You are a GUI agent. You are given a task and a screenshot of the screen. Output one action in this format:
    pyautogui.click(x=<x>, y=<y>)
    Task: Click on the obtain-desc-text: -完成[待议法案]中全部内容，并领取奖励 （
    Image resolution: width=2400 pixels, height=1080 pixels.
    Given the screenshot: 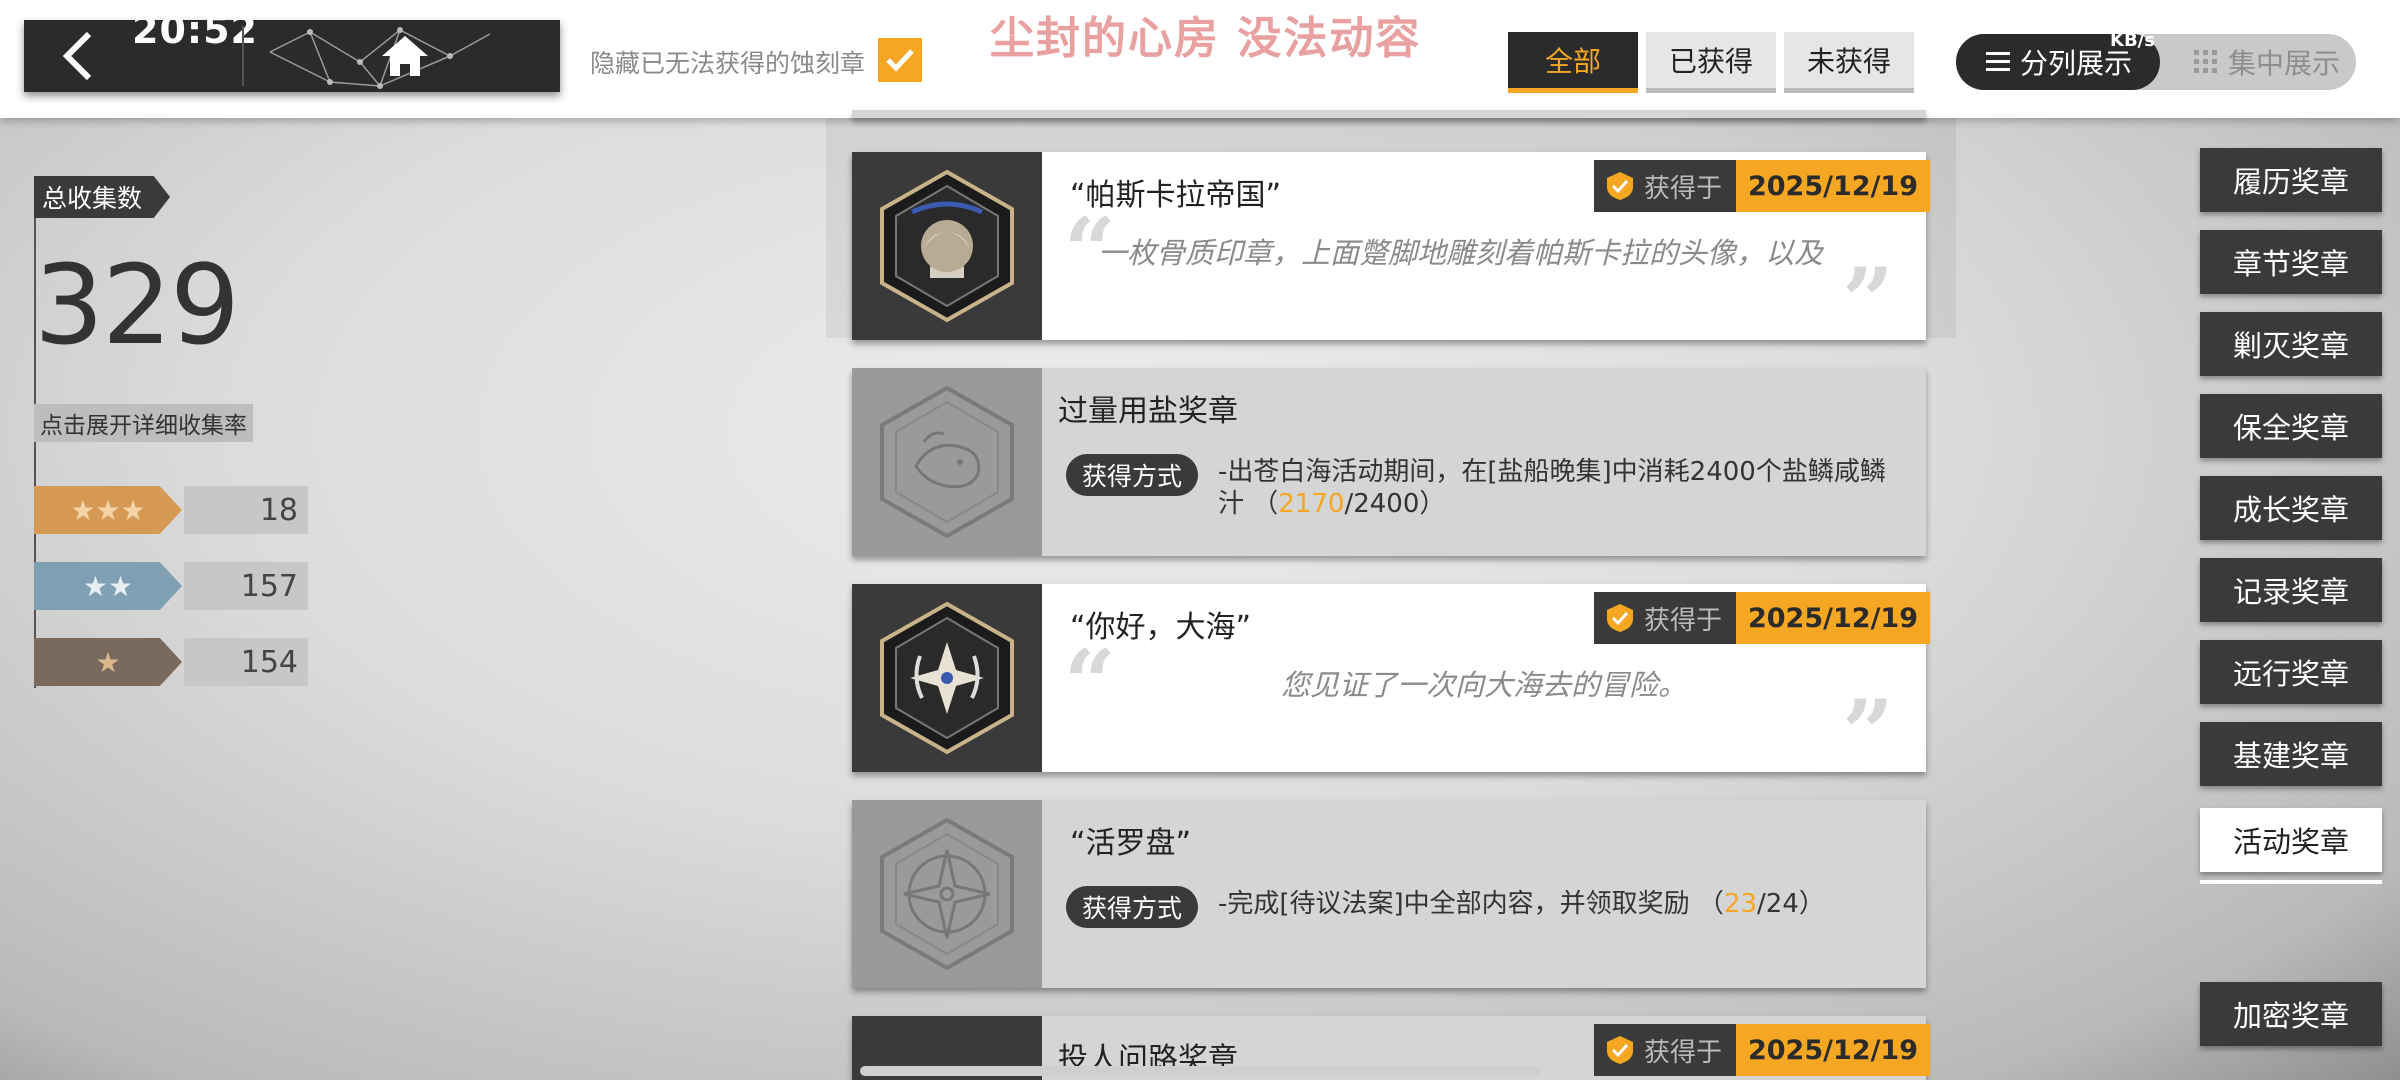 What is the action you would take?
    pyautogui.click(x=1471, y=904)
    